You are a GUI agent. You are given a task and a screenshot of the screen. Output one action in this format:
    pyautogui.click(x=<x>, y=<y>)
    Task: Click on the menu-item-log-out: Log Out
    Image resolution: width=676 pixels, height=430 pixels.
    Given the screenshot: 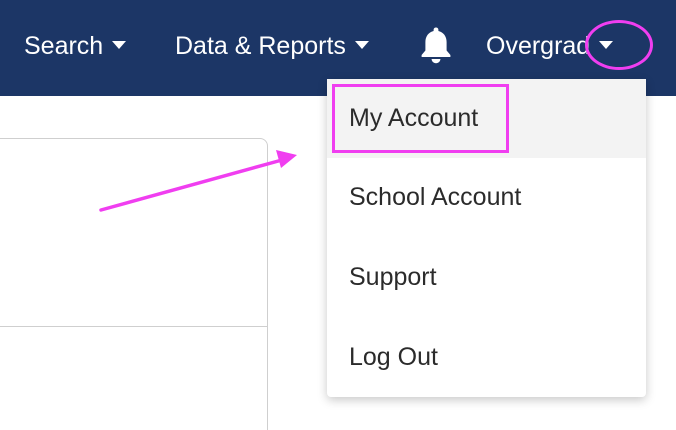 What is the action you would take?
    pyautogui.click(x=486, y=357)
    